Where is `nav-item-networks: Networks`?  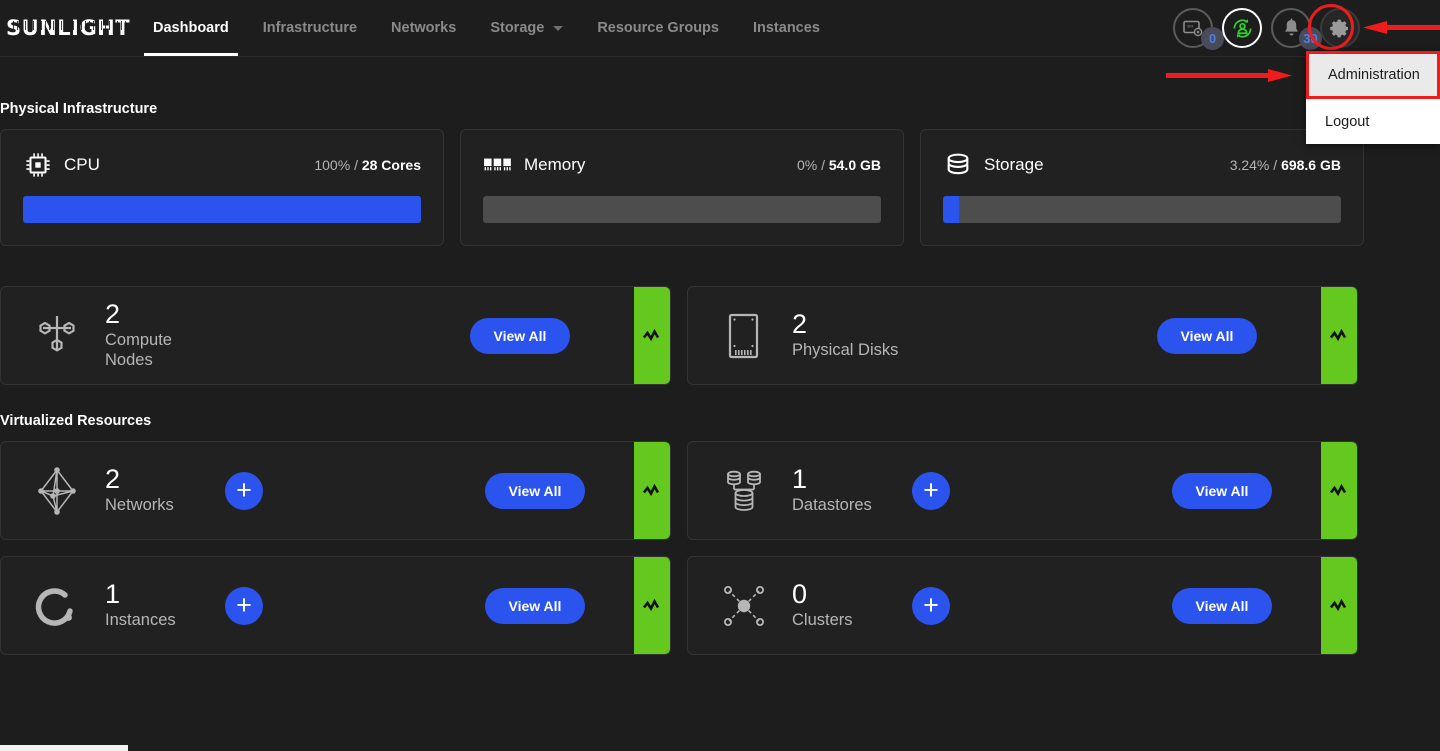 nav-item-networks: Networks is located at coordinates (423, 28).